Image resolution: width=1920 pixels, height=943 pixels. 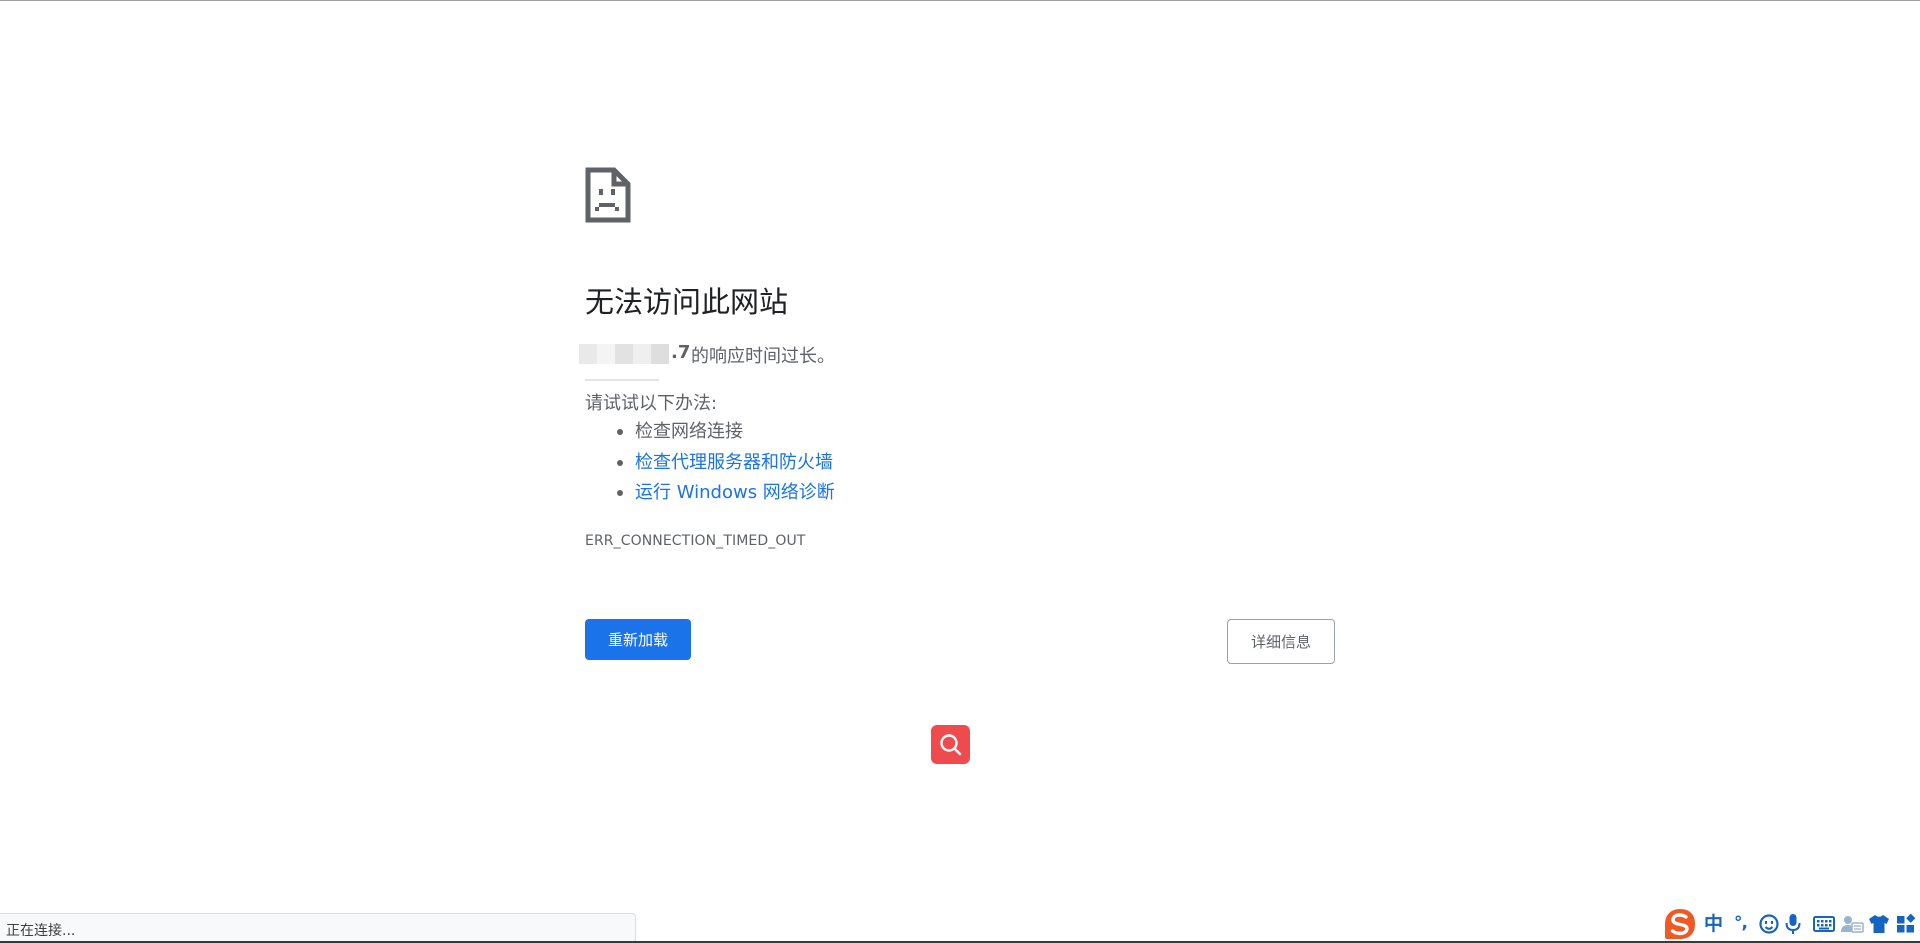 I want to click on floating-search-button, so click(x=950, y=744).